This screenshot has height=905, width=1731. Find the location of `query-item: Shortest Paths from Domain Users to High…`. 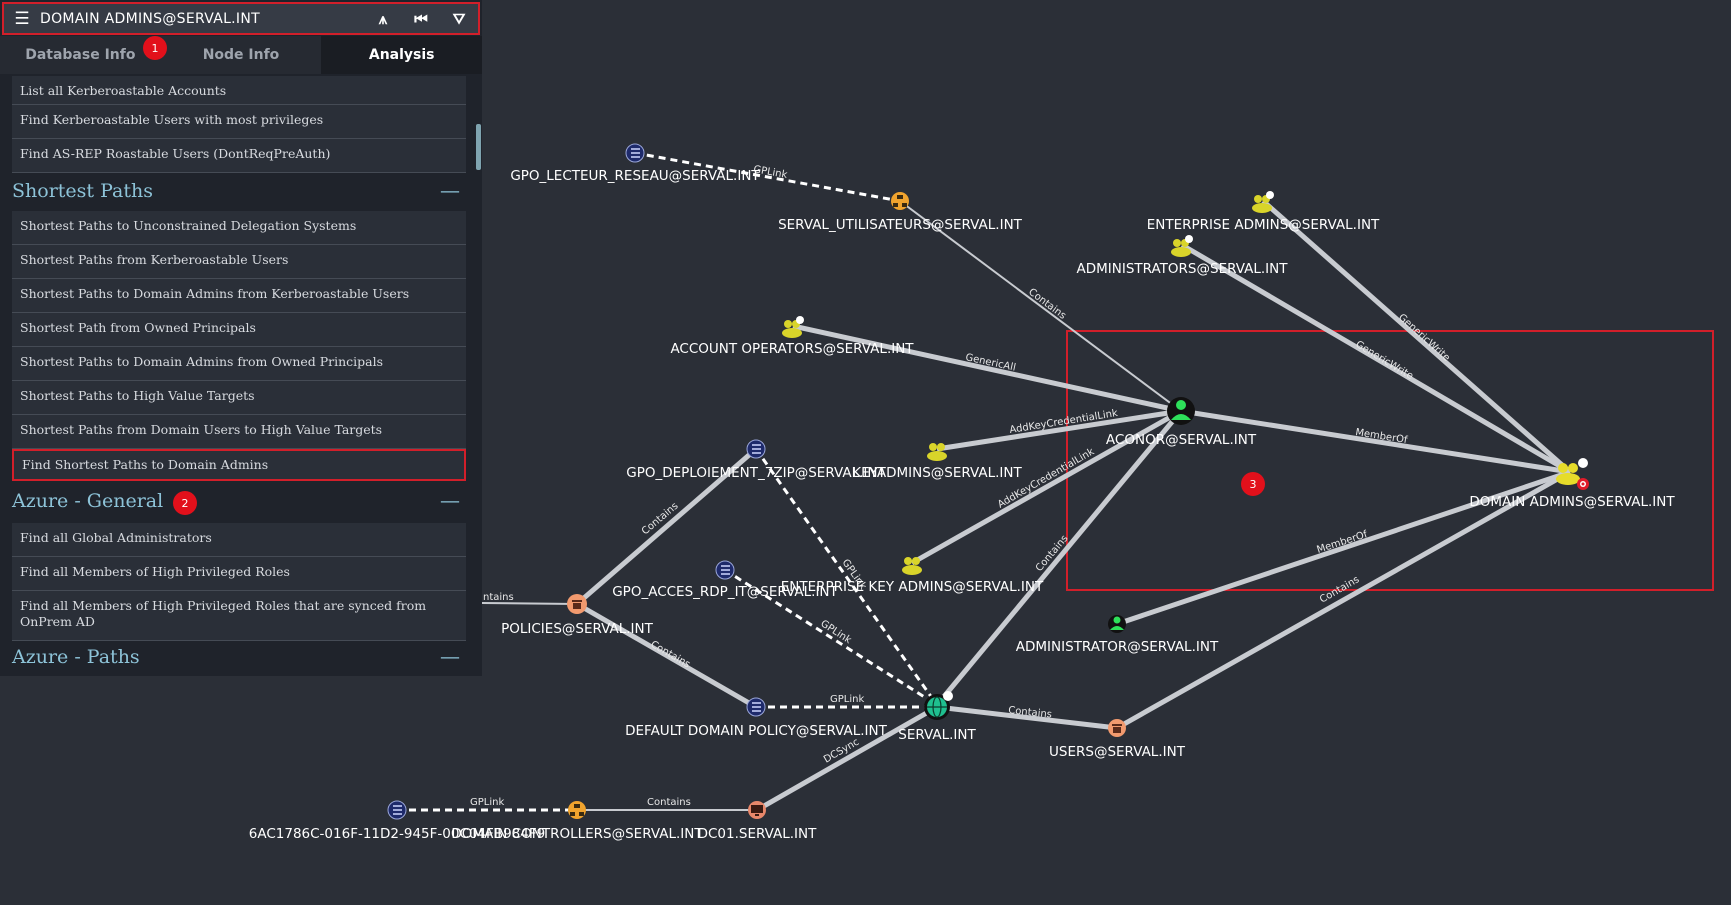

query-item: Shortest Paths from Domain Users to High… is located at coordinates (239, 432).